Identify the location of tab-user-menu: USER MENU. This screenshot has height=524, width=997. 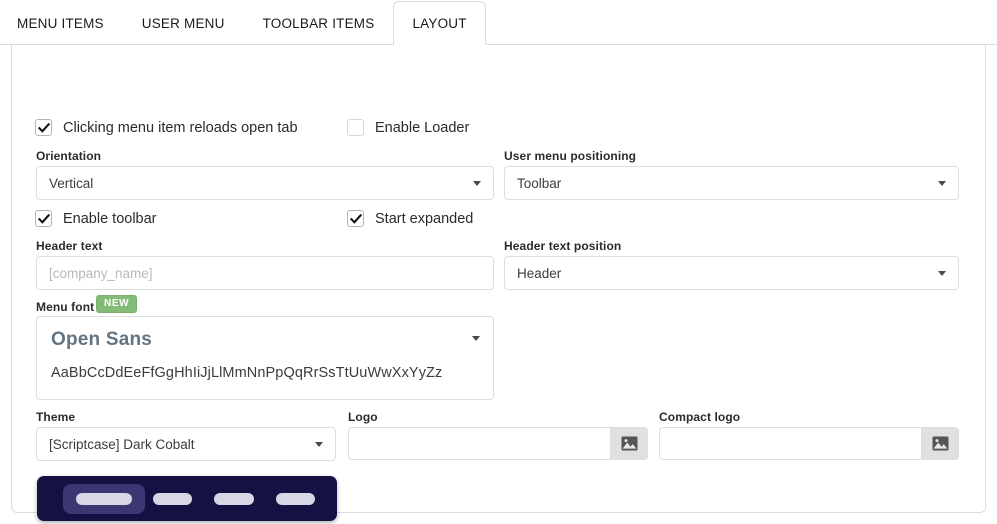
(183, 23).